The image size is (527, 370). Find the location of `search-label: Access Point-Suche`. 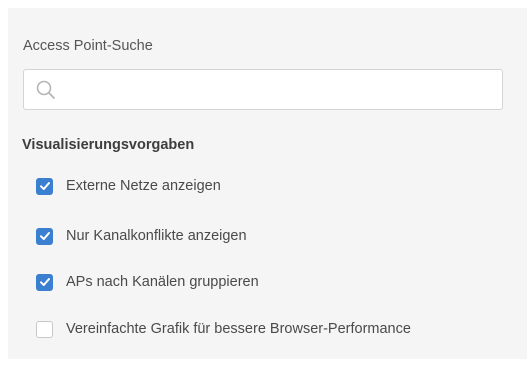

search-label: Access Point-Suche is located at coordinates (88, 46).